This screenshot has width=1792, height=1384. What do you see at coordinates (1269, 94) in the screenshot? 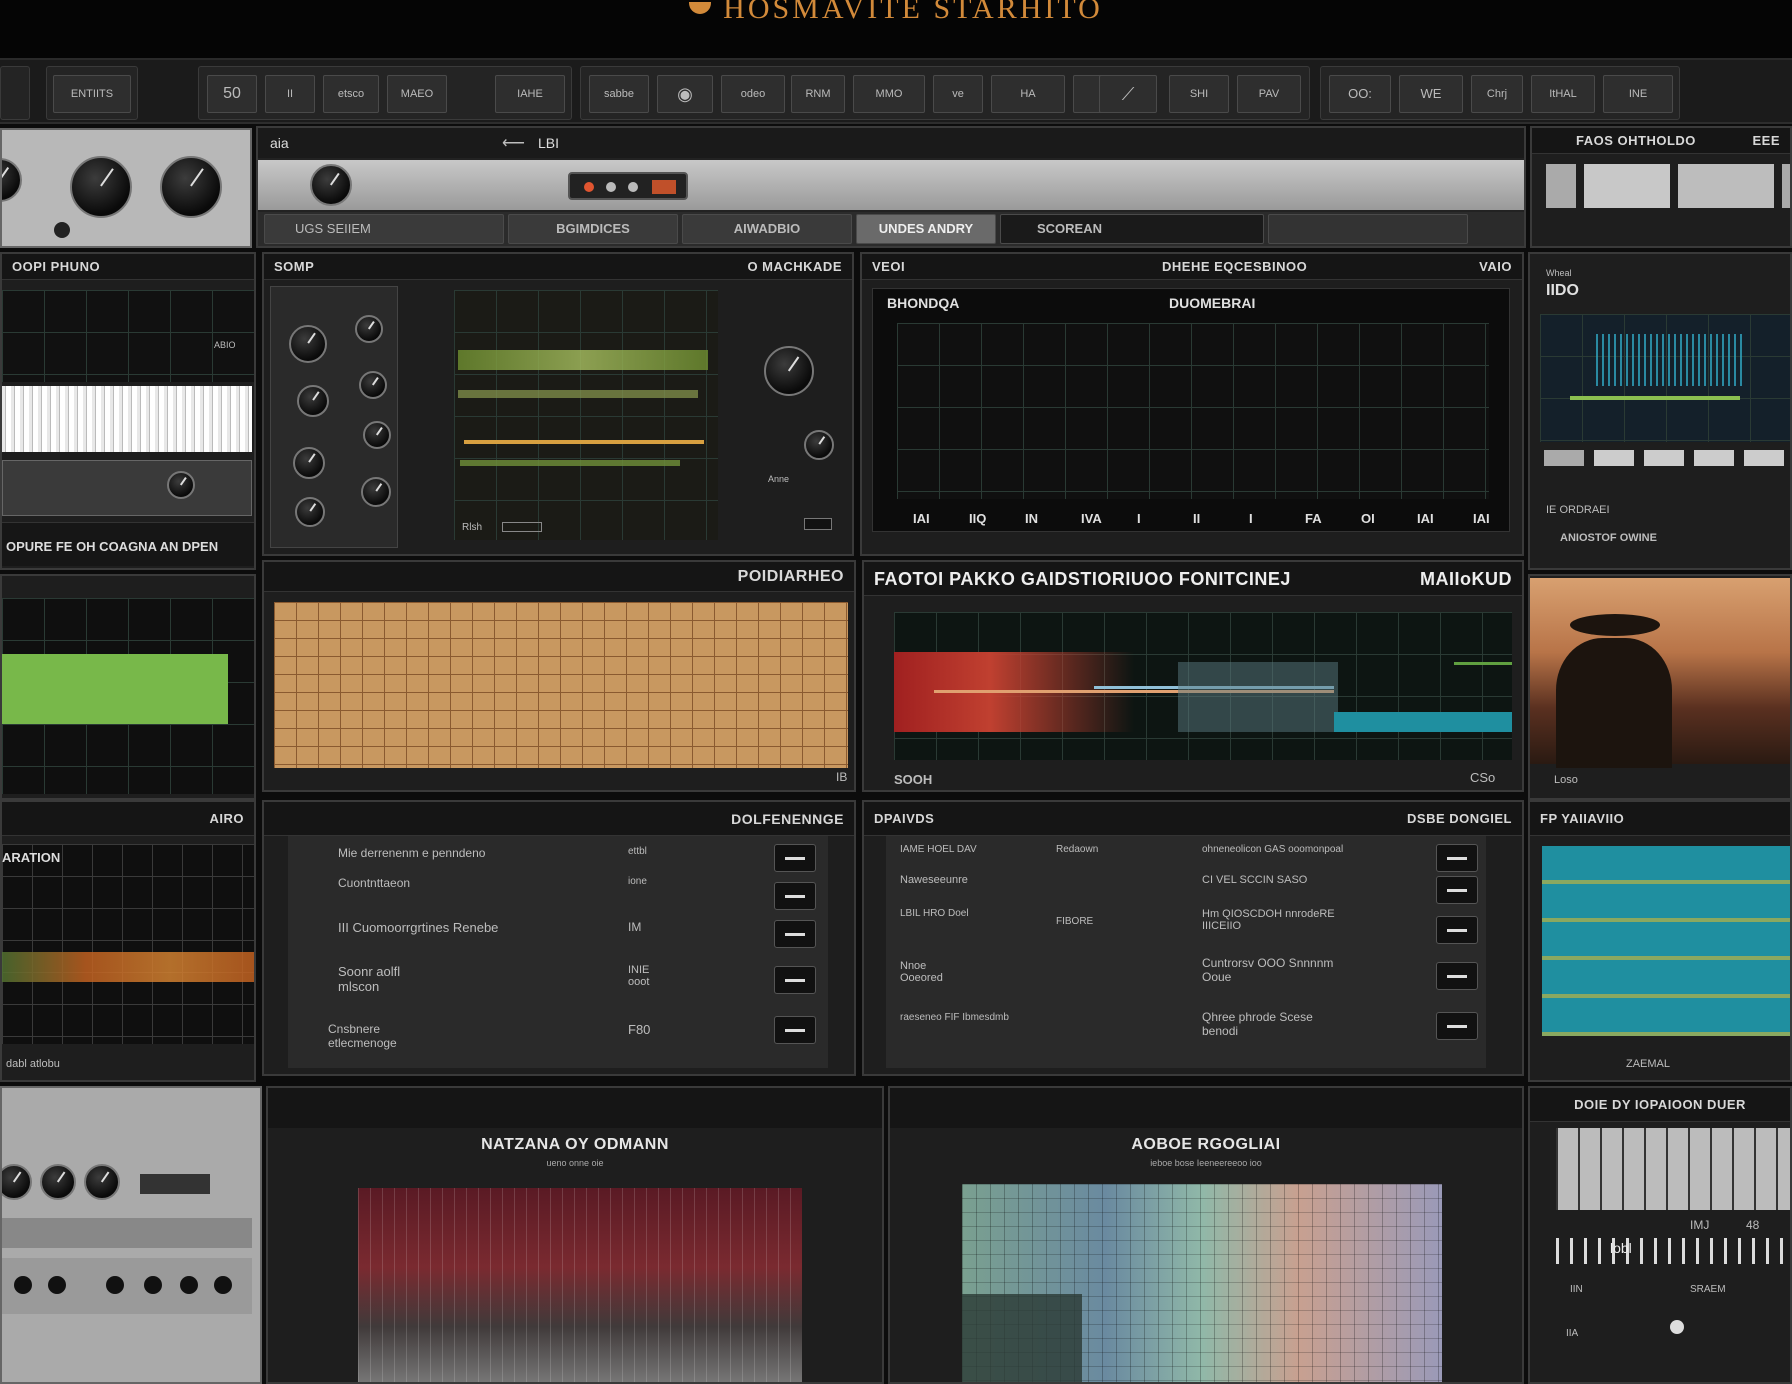
I see `toolbar-button: PAV` at bounding box center [1269, 94].